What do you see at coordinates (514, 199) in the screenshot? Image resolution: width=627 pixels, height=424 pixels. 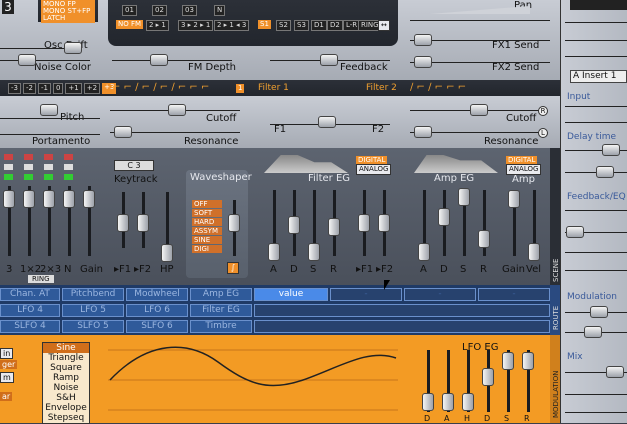 I see `amp-gain-fader` at bounding box center [514, 199].